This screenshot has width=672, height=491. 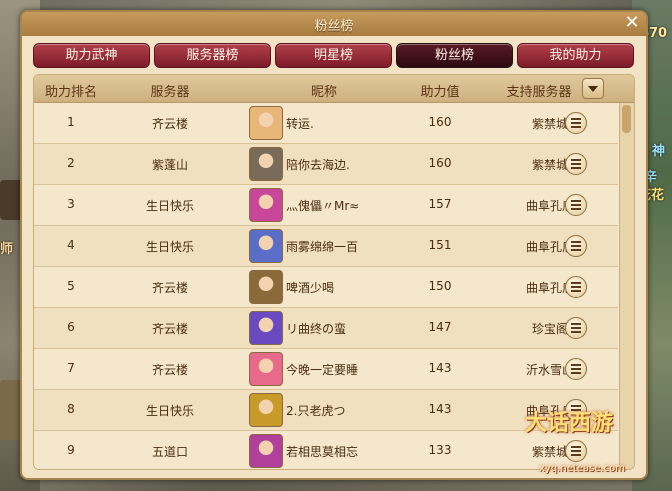 I want to click on table-row: 4 生日快乐 雨雾绵绵一百 151 曲阜孔庙, so click(x=326, y=246).